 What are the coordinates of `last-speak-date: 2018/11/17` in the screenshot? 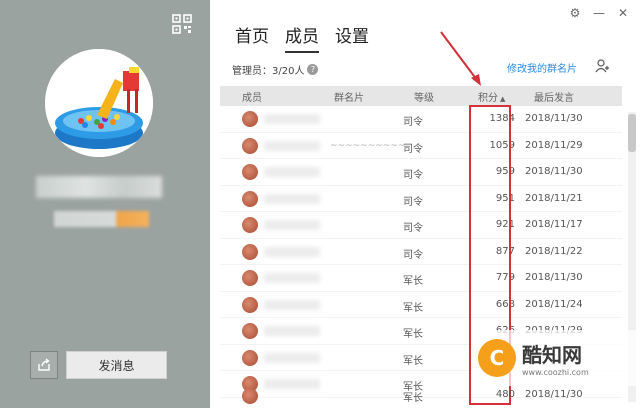 It's located at (554, 224).